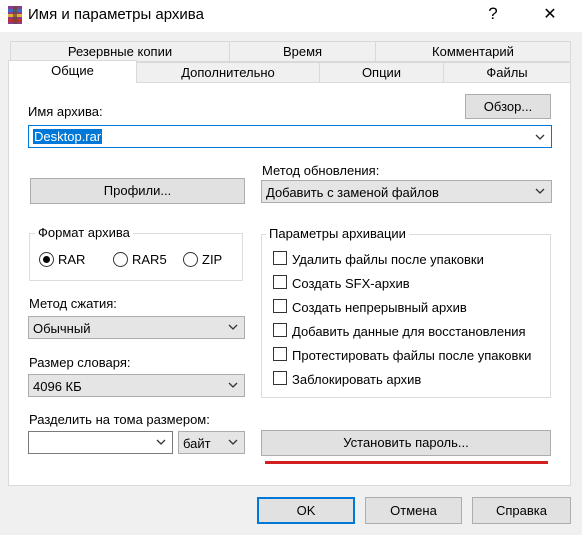 Image resolution: width=582 pixels, height=535 pixels. What do you see at coordinates (120, 51) in the screenshot?
I see `tab-backup: Резервные копии` at bounding box center [120, 51].